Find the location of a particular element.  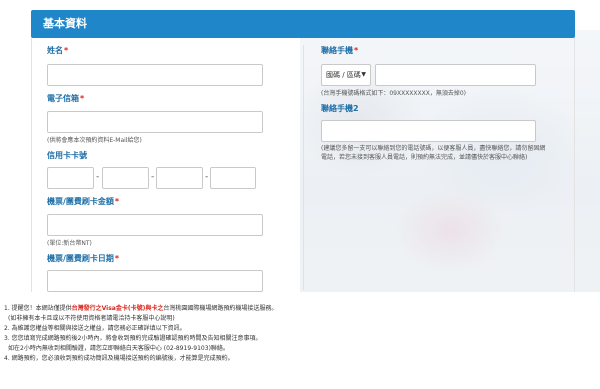

country-code-value: 國碼 / 區碼 is located at coordinates (343, 75).